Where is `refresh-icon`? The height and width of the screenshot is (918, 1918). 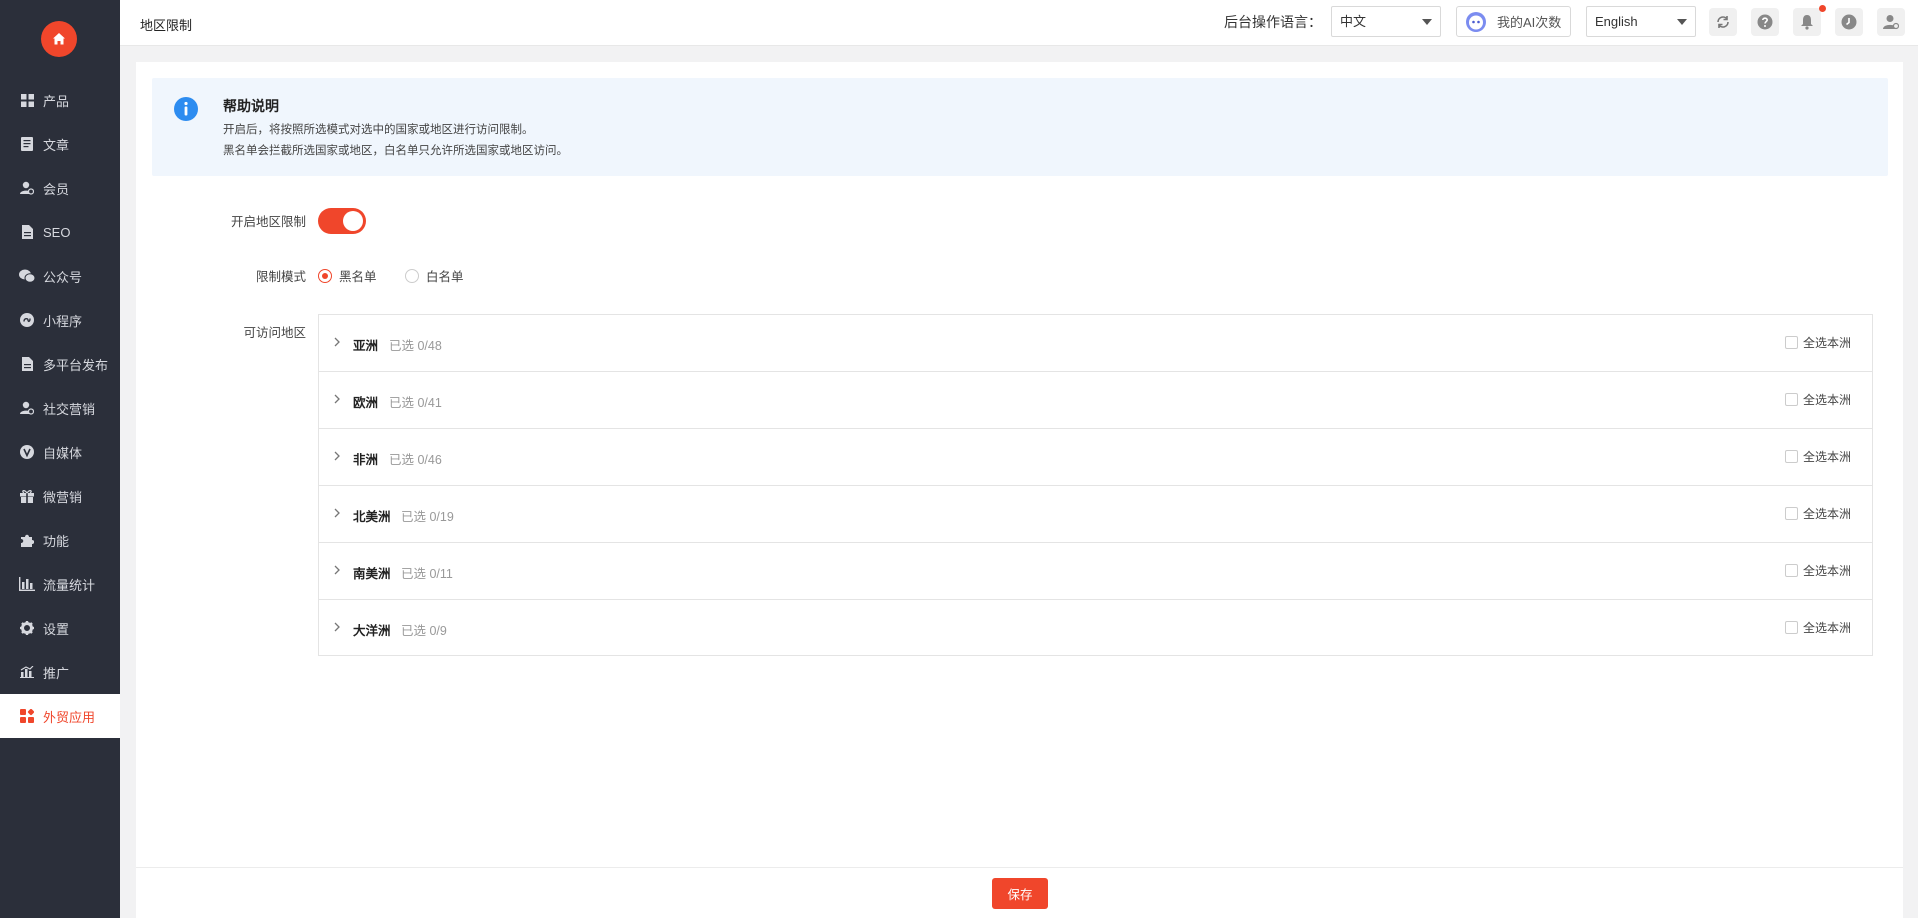 refresh-icon is located at coordinates (1723, 22).